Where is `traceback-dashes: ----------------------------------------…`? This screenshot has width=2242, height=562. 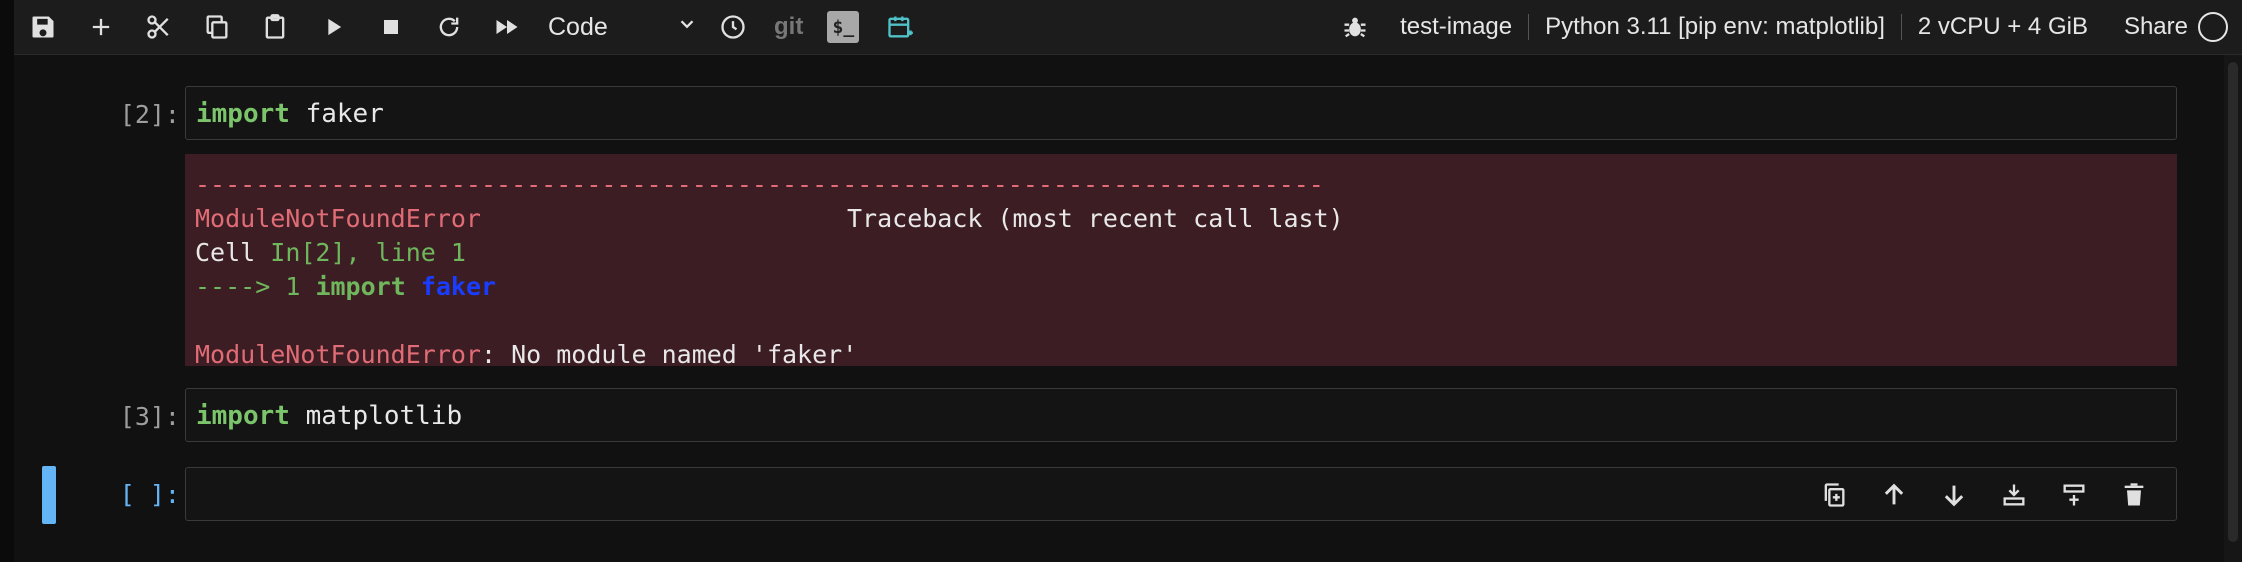
traceback-dashes: ----------------------------------------… is located at coordinates (759, 184).